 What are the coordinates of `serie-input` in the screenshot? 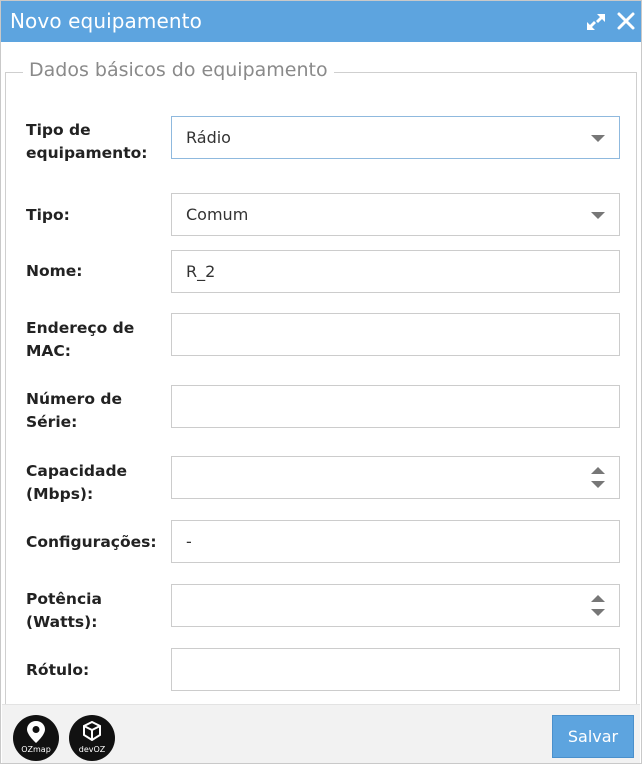 It's located at (395, 406).